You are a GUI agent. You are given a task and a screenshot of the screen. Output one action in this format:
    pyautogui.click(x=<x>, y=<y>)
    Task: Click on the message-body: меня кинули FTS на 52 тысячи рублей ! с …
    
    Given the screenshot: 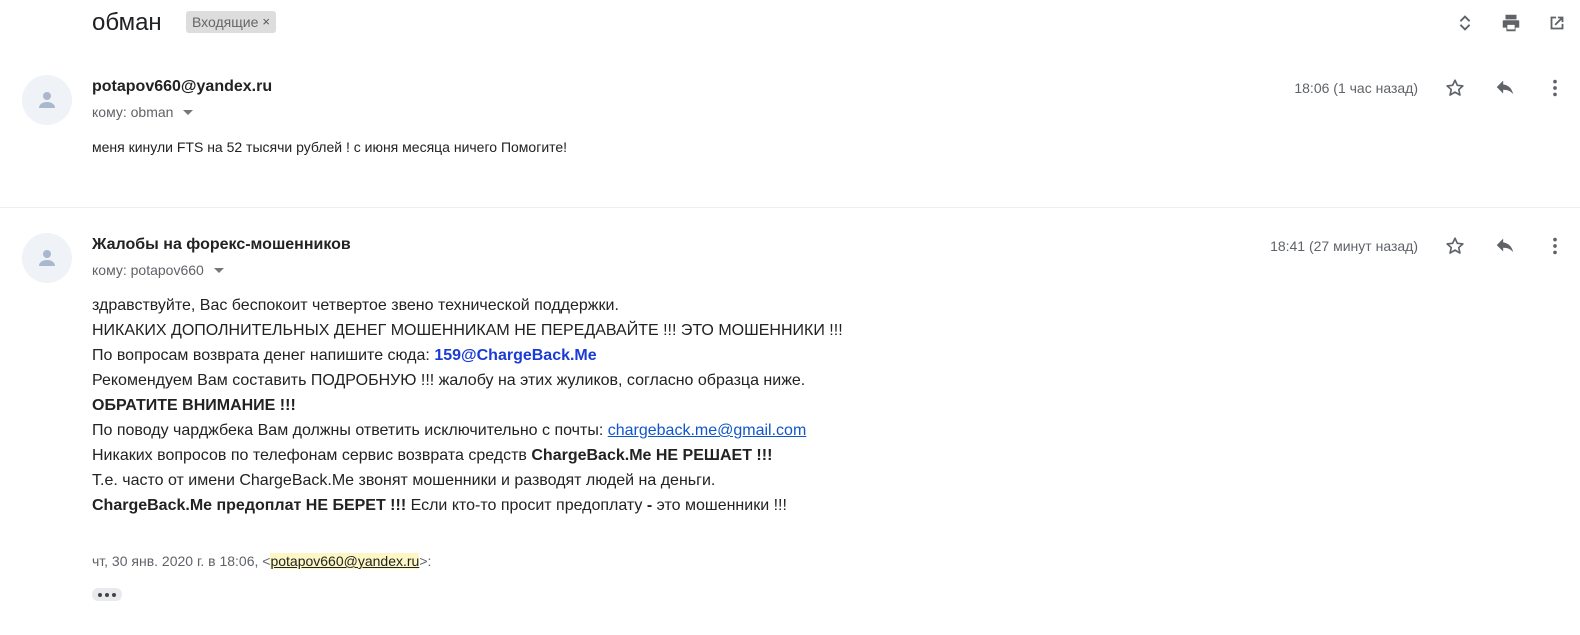 What is the action you would take?
    pyautogui.click(x=330, y=147)
    